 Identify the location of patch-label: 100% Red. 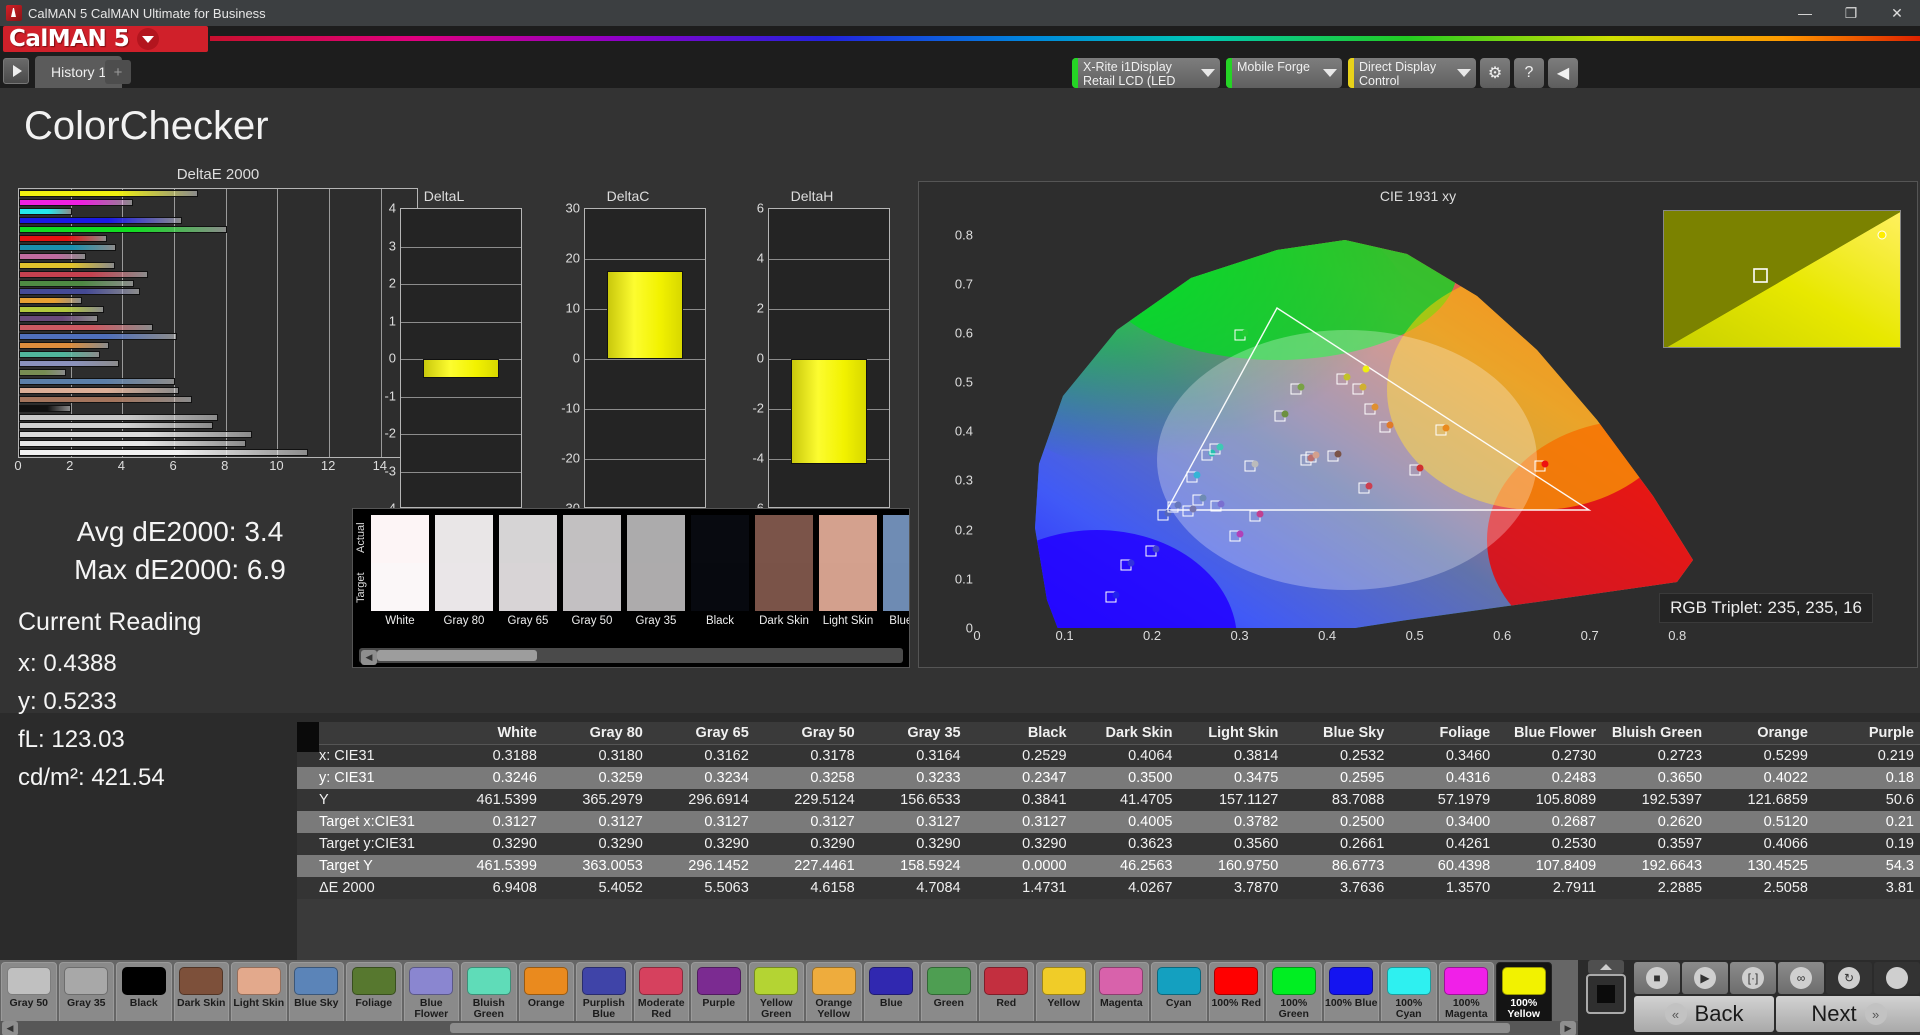
(1236, 1003).